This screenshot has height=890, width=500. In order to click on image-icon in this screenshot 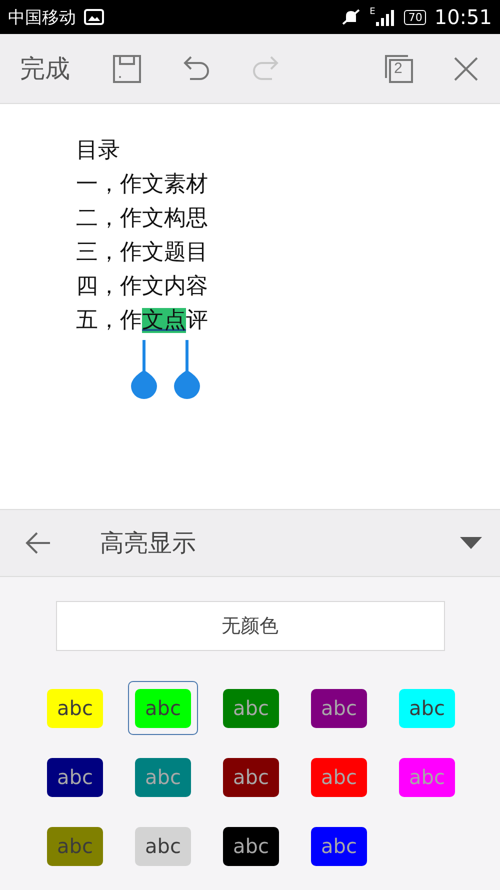, I will do `click(94, 17)`.